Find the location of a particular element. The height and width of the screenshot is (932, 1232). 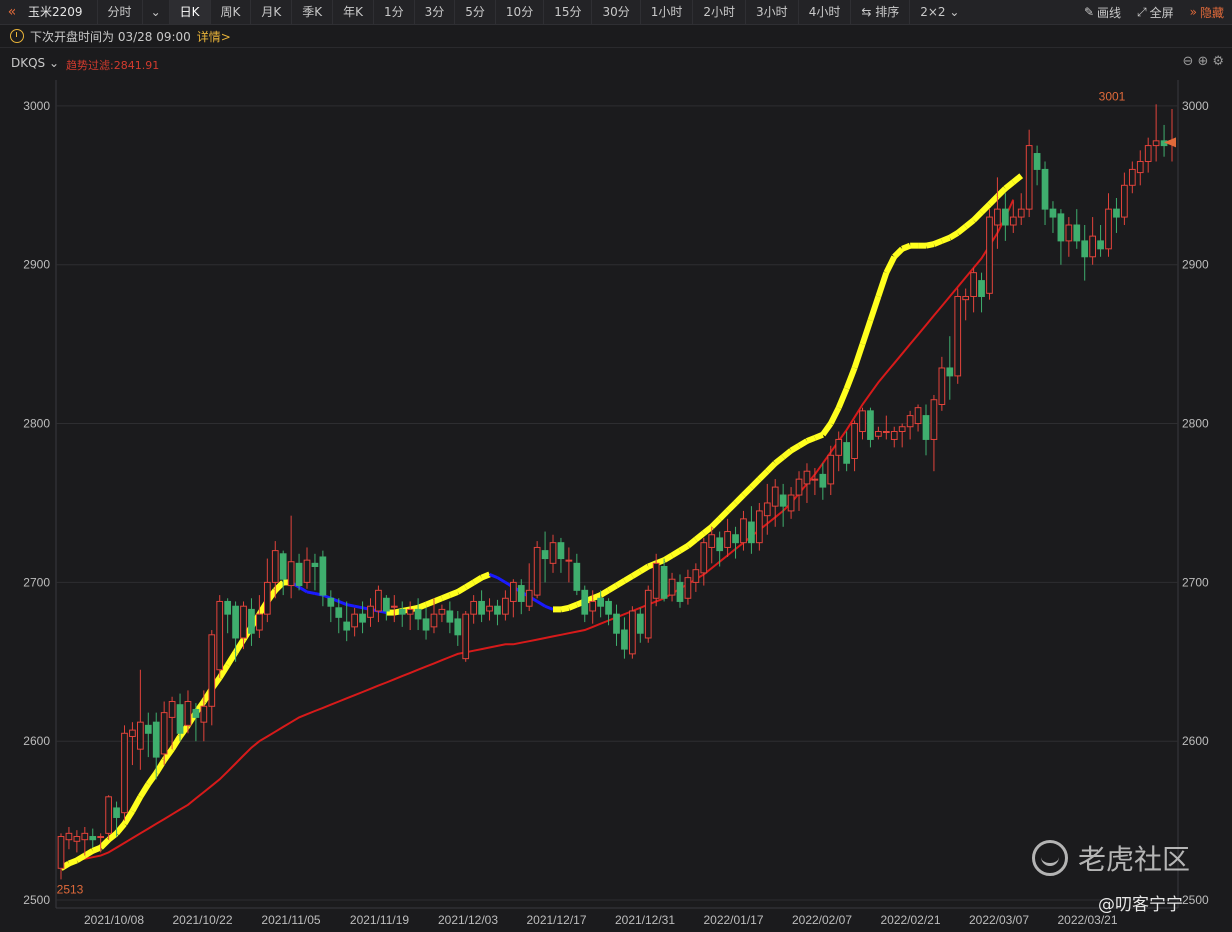

x-tick-label: 2021/12/31 is located at coordinates (645, 920).